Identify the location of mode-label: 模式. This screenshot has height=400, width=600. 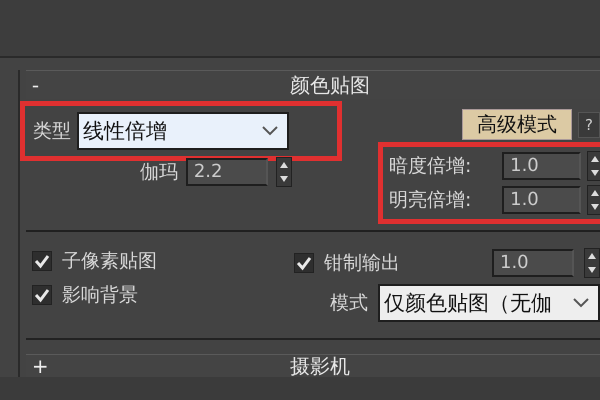
(349, 303).